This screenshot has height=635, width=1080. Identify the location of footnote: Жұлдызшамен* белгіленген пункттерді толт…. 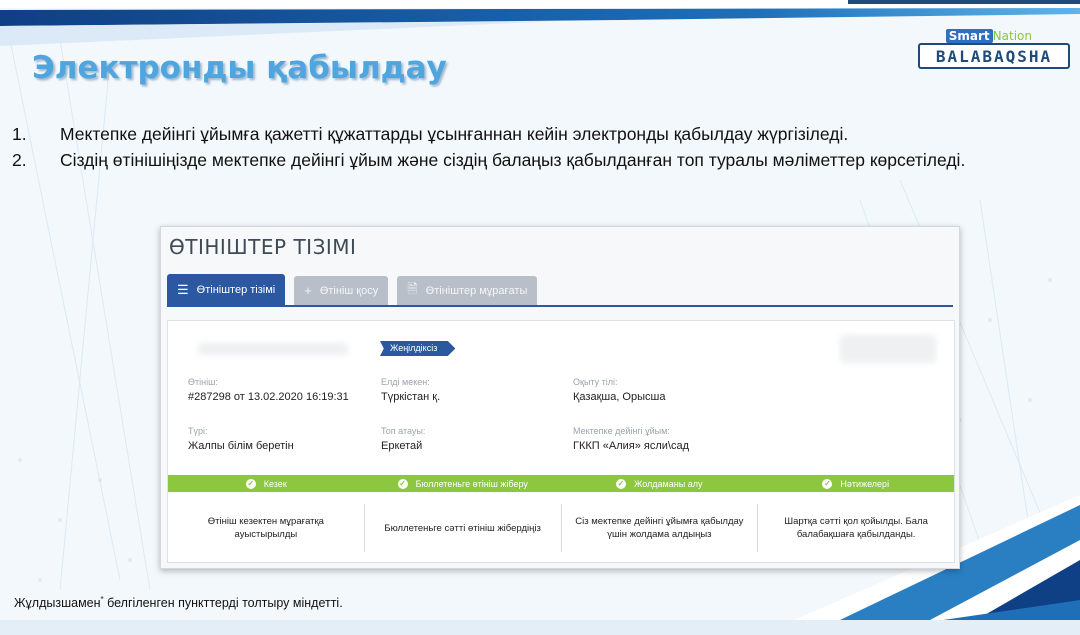
(178, 602).